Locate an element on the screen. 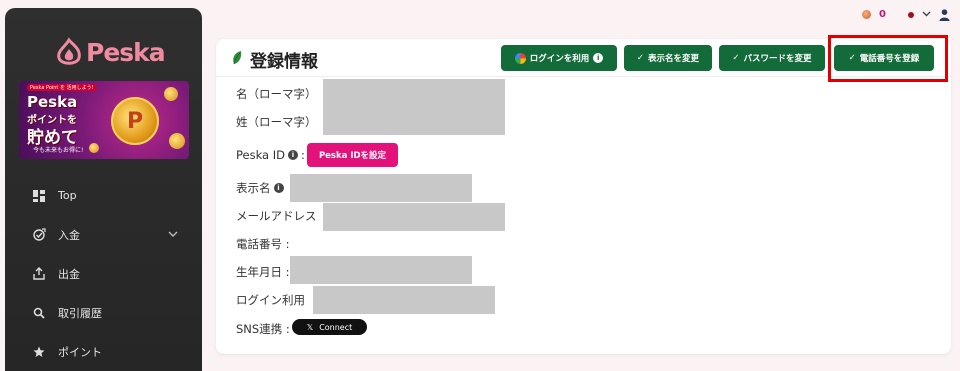 Image resolution: width=960 pixels, height=371 pixels. sidebar-item-label: 出金 is located at coordinates (69, 274).